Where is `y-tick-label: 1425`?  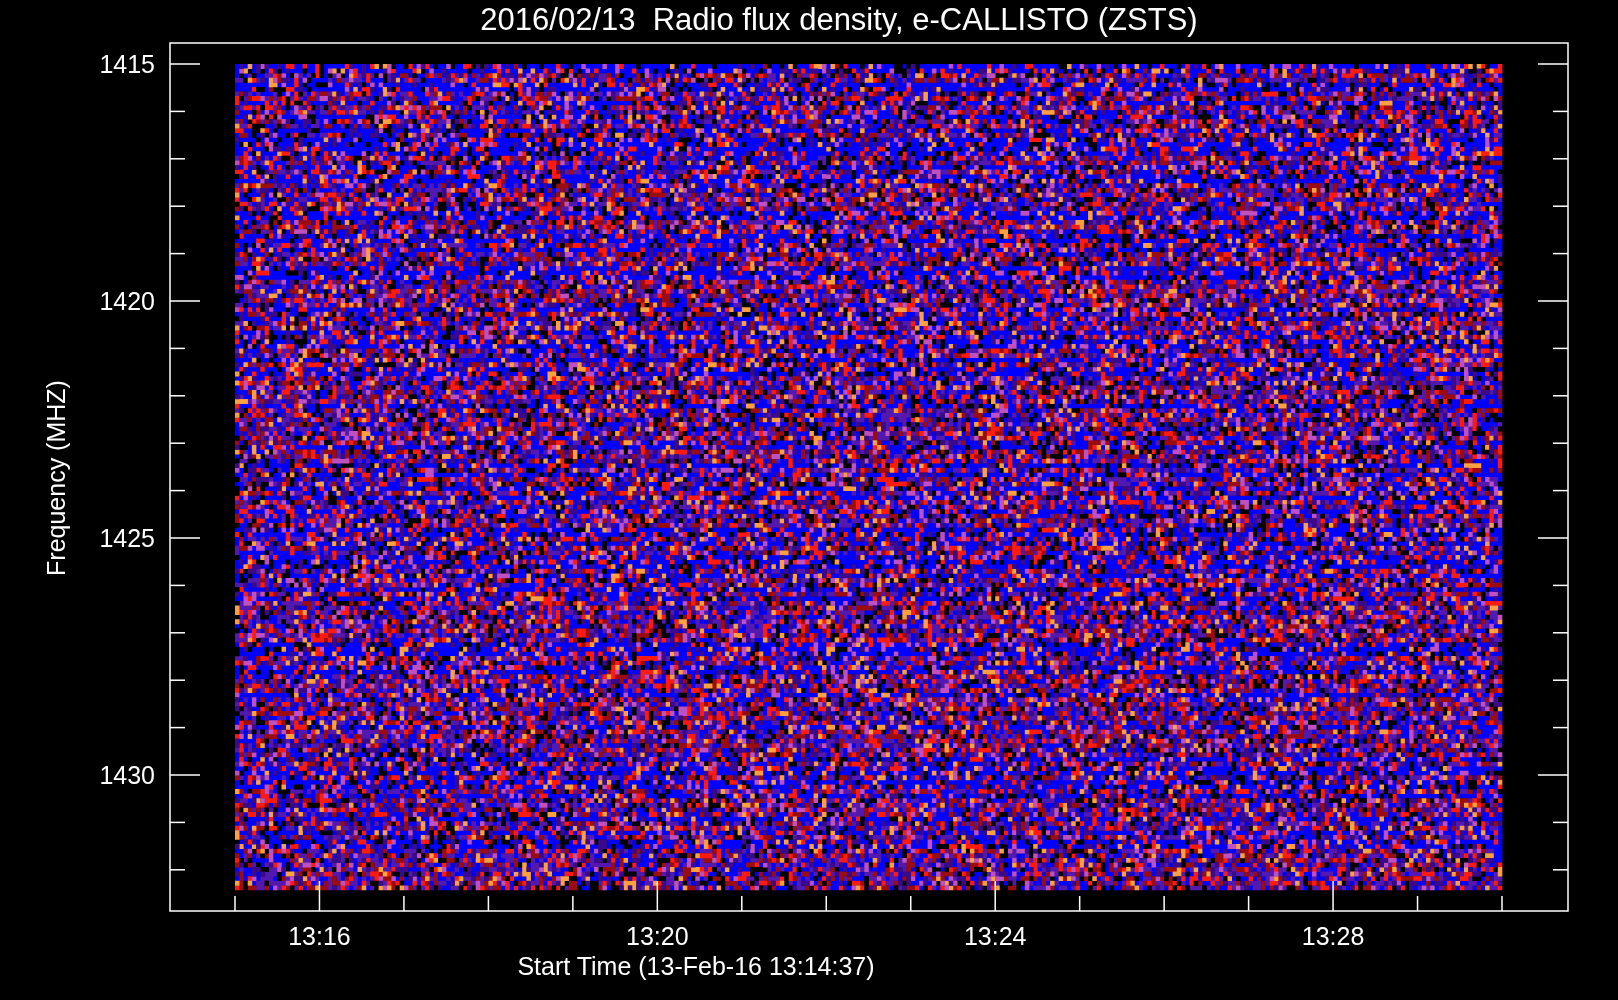
y-tick-label: 1425 is located at coordinates (127, 538).